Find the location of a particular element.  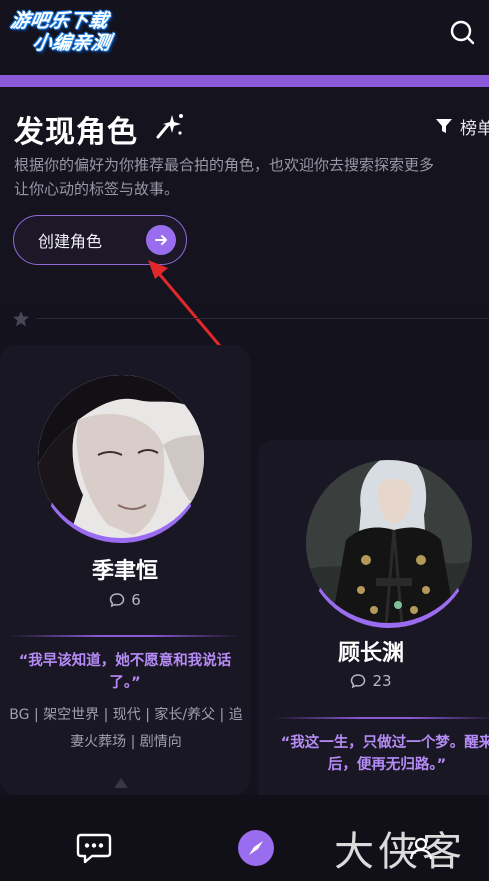

triangle-up-icon is located at coordinates (121, 783).